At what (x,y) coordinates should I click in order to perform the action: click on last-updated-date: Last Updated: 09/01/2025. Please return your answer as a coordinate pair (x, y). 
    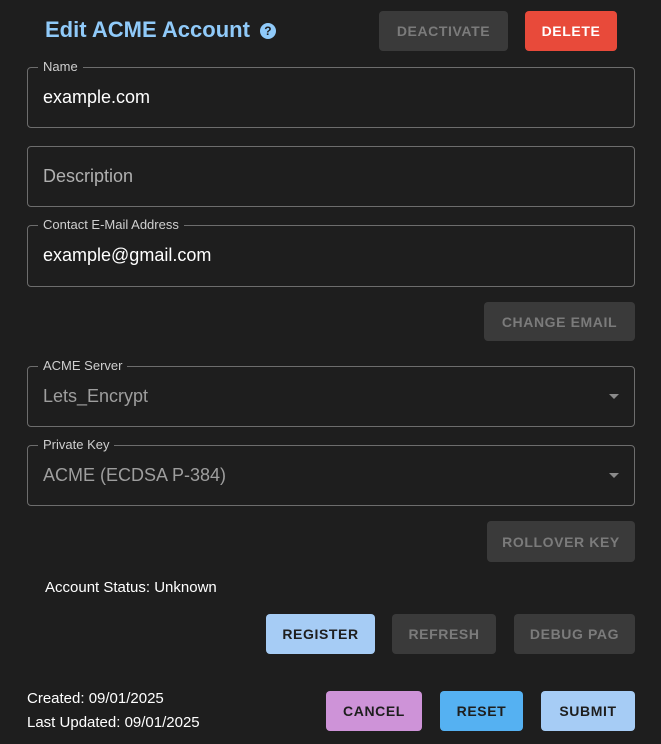
    Looking at the image, I should click on (113, 722).